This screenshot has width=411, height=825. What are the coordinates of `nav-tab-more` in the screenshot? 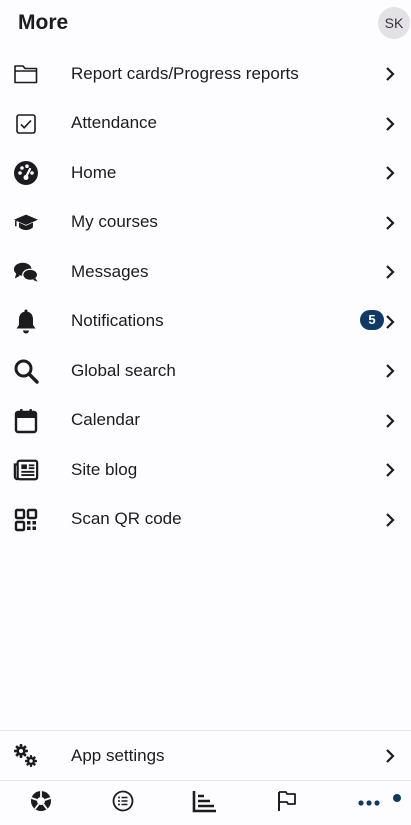 It's located at (369, 803).